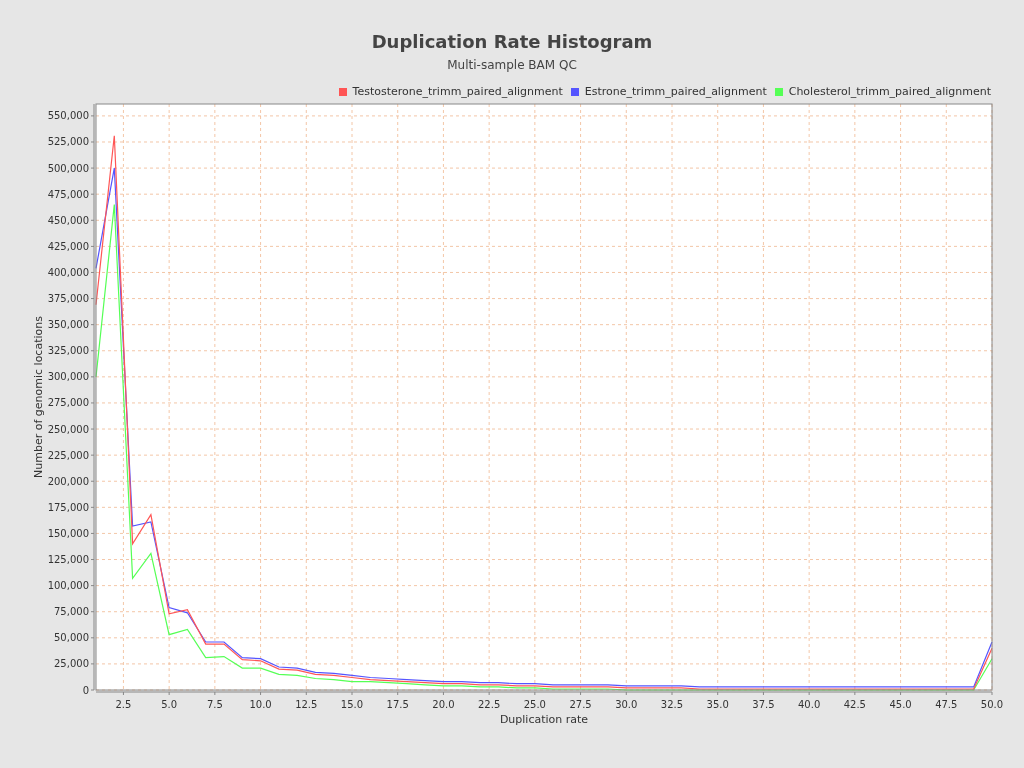 This screenshot has height=768, width=1024. I want to click on axis-tick-label: 5.0, so click(169, 704).